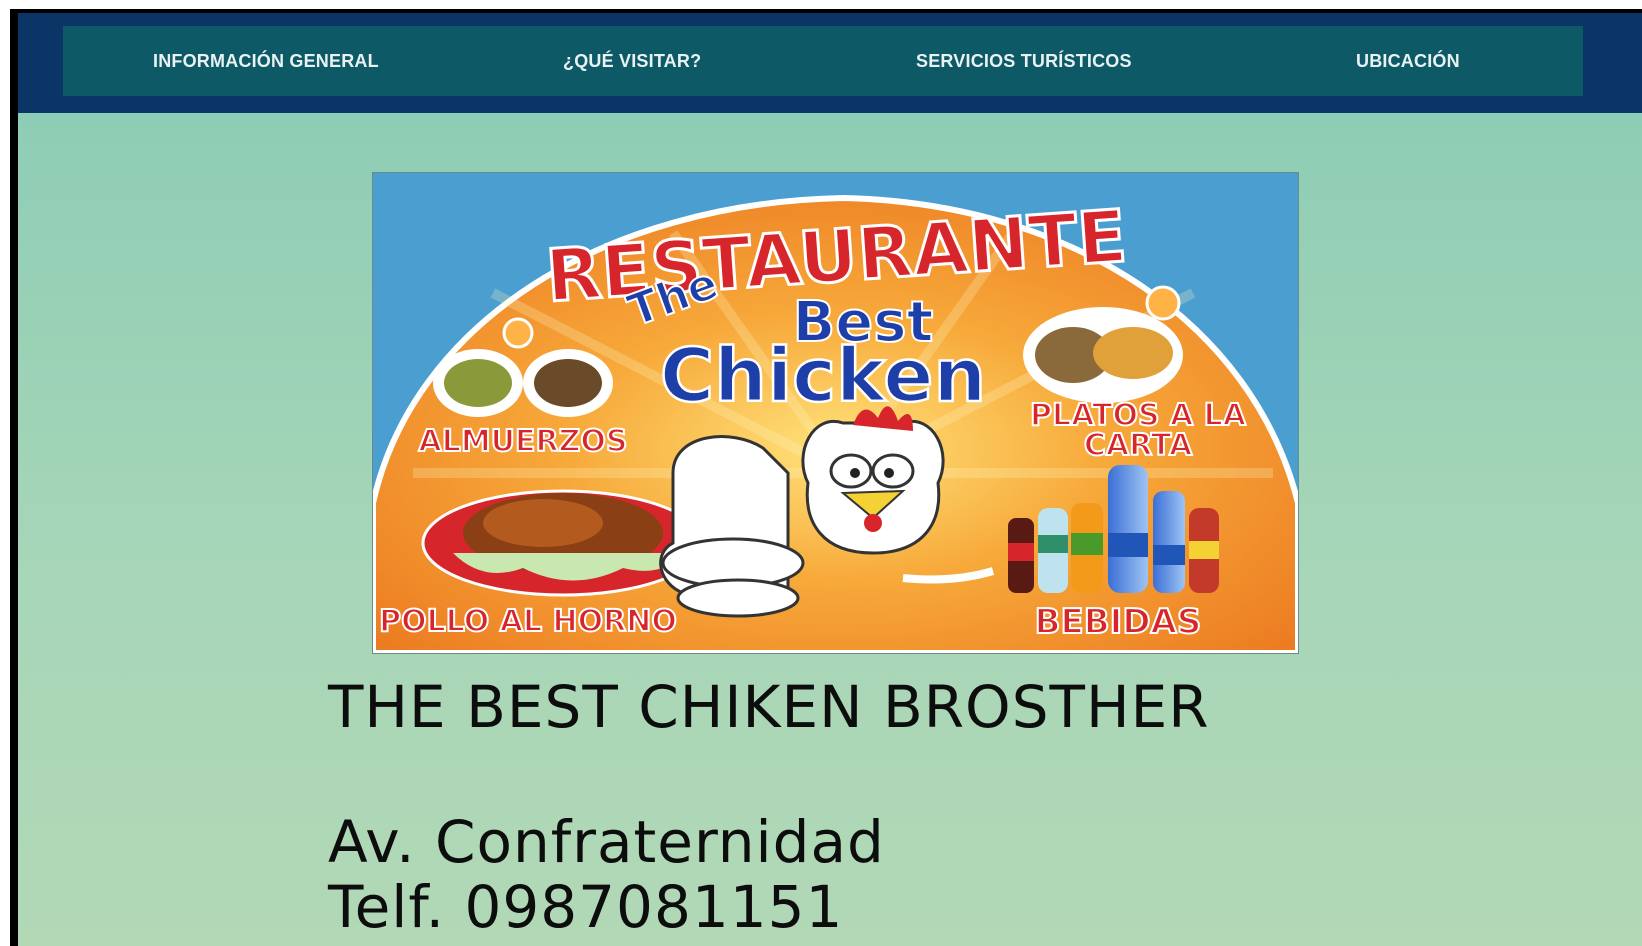 This screenshot has height=946, width=1642. Describe the element at coordinates (769, 707) in the screenshot. I see `restaurant-name: THE BEST CHIKEN BROSTHER` at that location.